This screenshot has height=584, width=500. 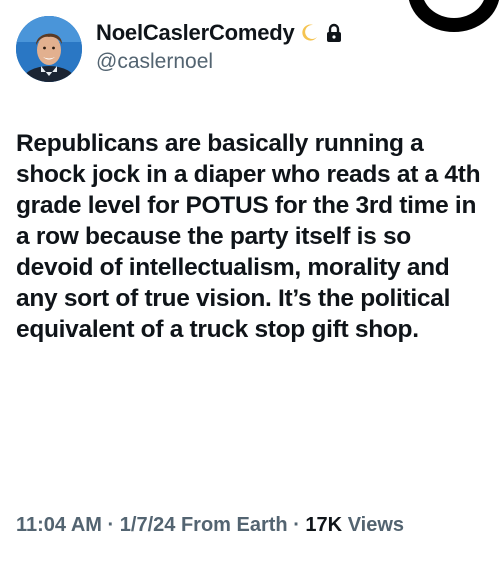 What do you see at coordinates (334, 33) in the screenshot?
I see `lock-icon` at bounding box center [334, 33].